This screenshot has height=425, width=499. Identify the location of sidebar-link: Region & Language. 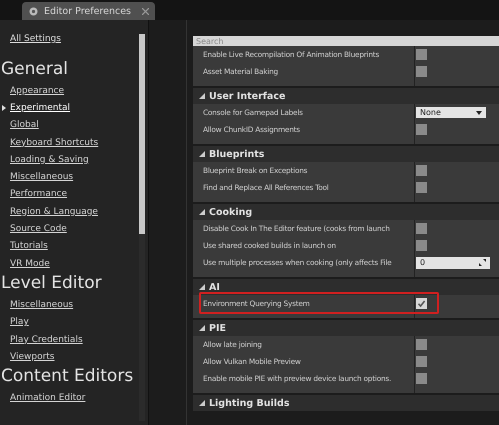
(54, 211).